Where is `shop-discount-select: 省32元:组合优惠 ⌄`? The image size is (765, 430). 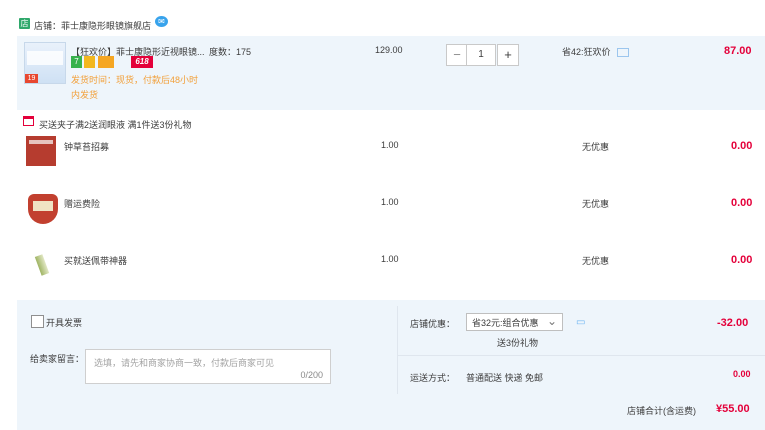
shop-discount-select: 省32元:组合优惠 ⌄ is located at coordinates (514, 322).